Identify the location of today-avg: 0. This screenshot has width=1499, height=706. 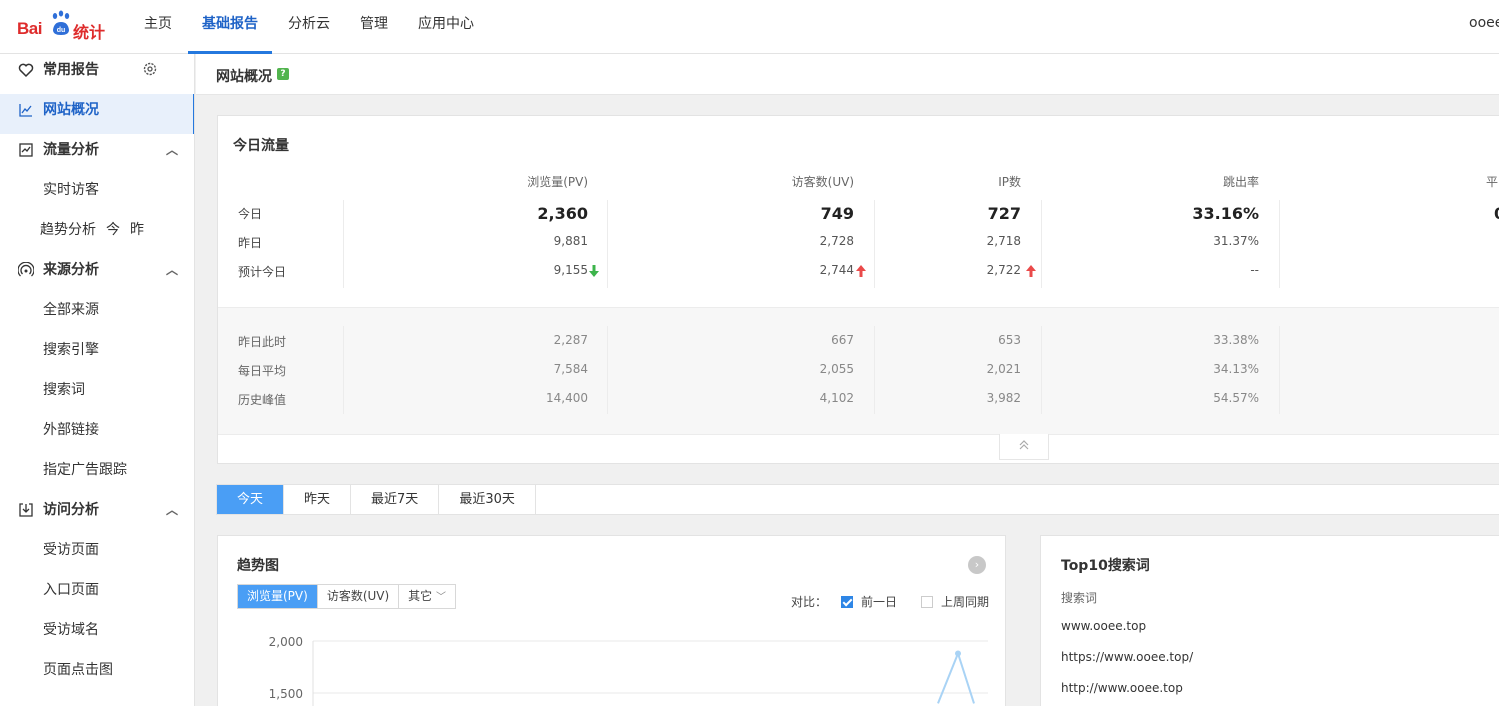
(1496, 213).